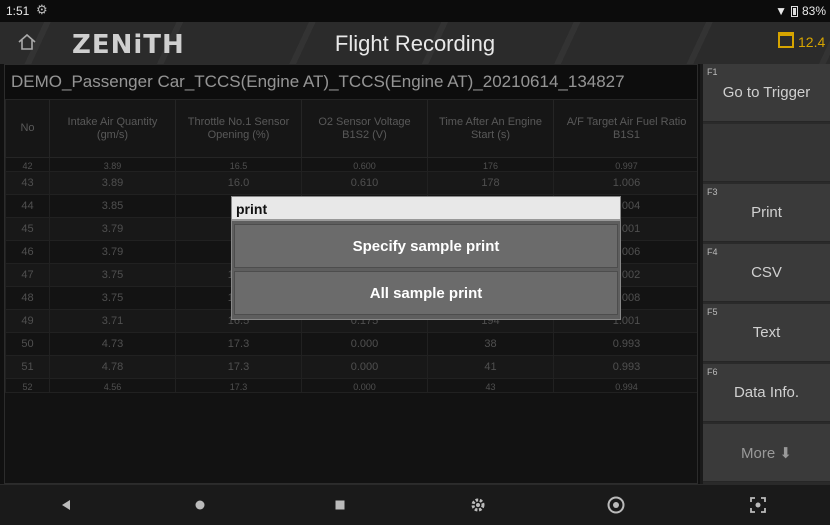  I want to click on calendar-label: 12.4, so click(812, 42).